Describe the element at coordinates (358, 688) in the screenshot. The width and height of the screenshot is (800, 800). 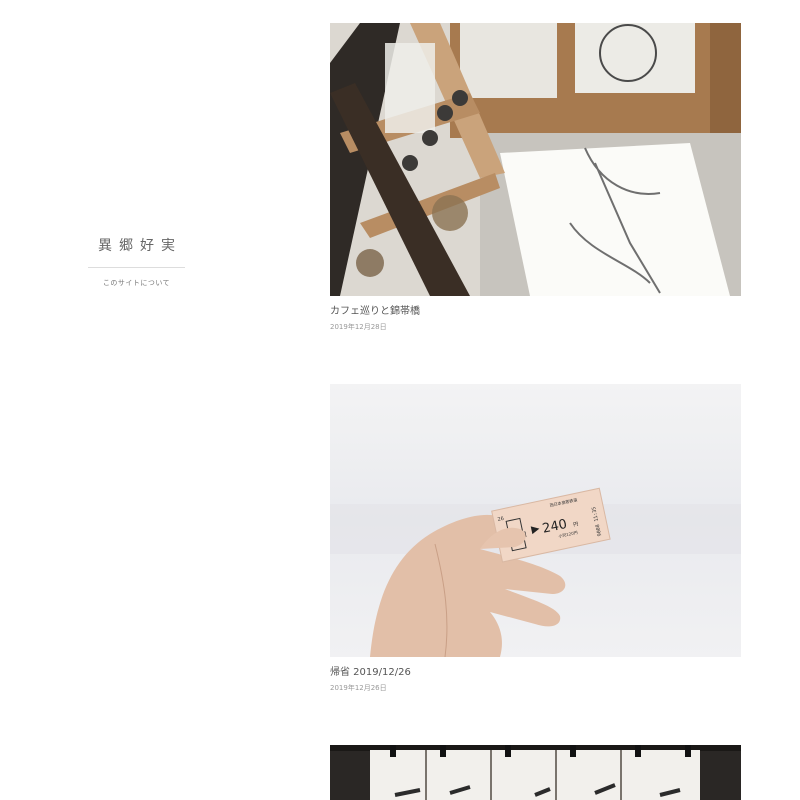
I see `post-date: 2019年12月26日` at that location.